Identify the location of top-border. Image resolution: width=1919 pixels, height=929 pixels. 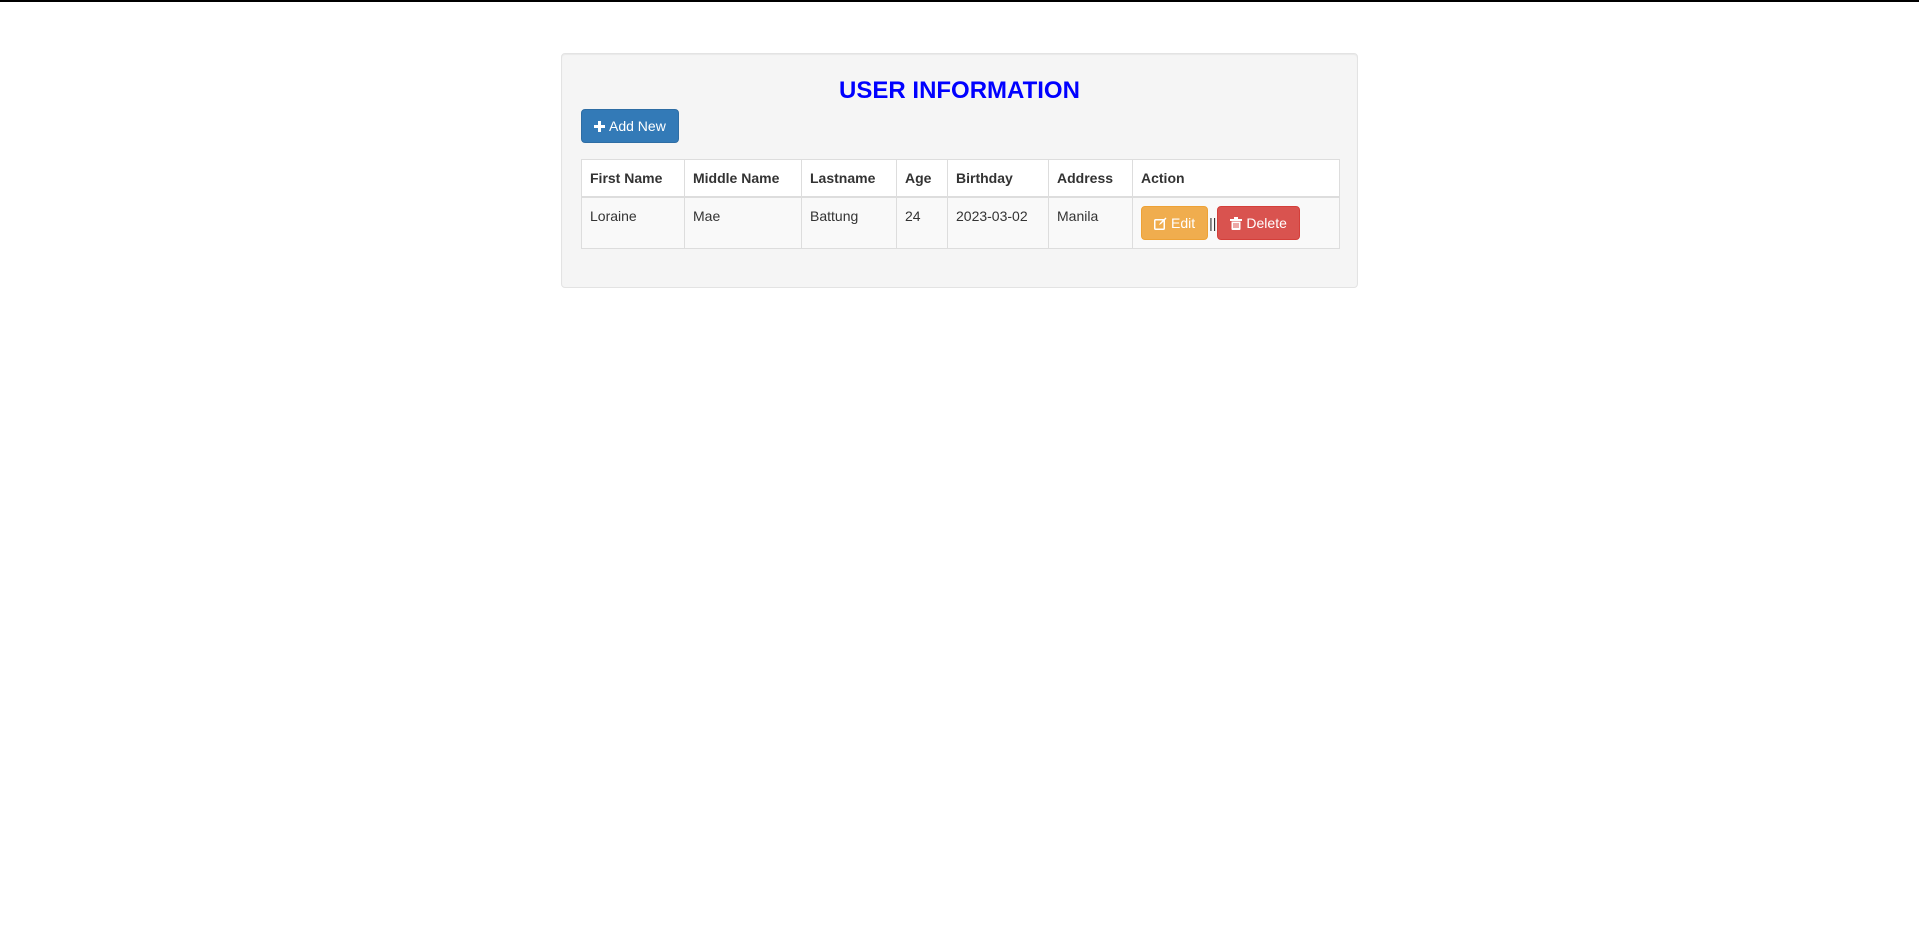
(959, 1).